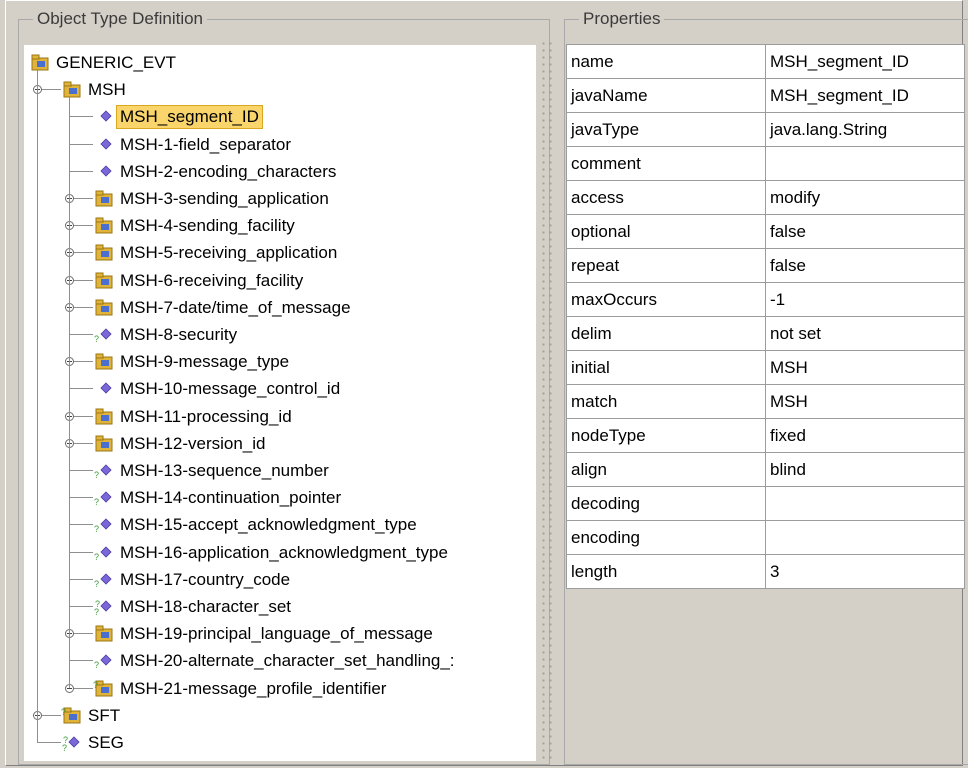  What do you see at coordinates (666, 265) in the screenshot?
I see `property-key: repeat` at bounding box center [666, 265].